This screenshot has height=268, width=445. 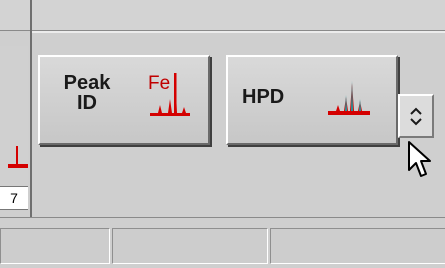 I want to click on spinner-button, so click(x=416, y=116).